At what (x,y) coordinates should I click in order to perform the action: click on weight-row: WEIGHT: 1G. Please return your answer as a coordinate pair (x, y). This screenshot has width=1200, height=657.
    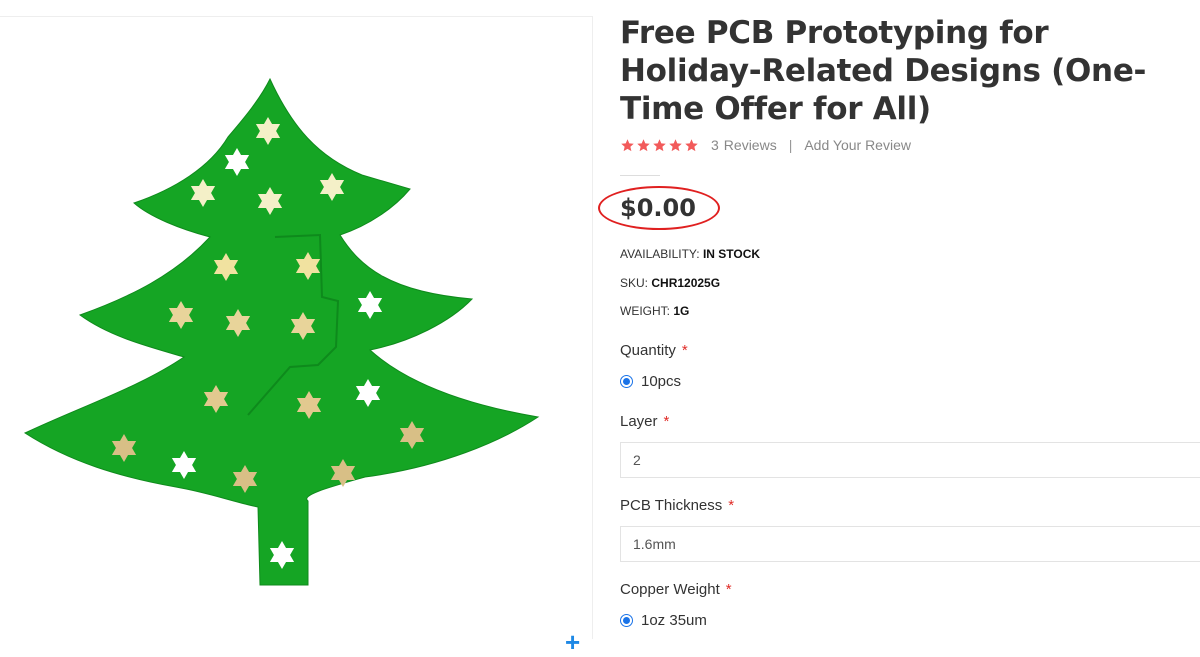
    Looking at the image, I should click on (654, 311).